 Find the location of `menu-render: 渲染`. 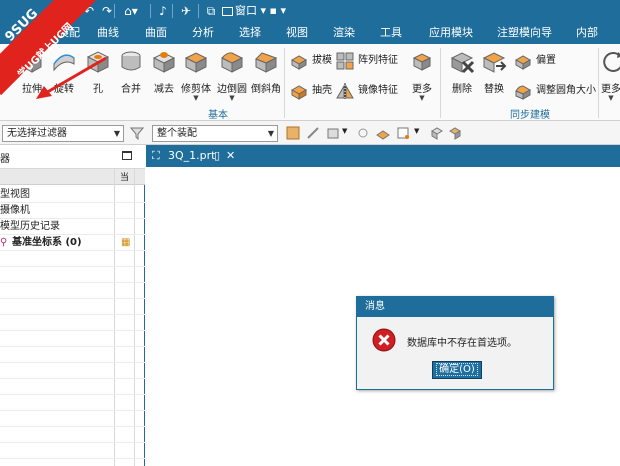

menu-render: 渲染 is located at coordinates (344, 33).